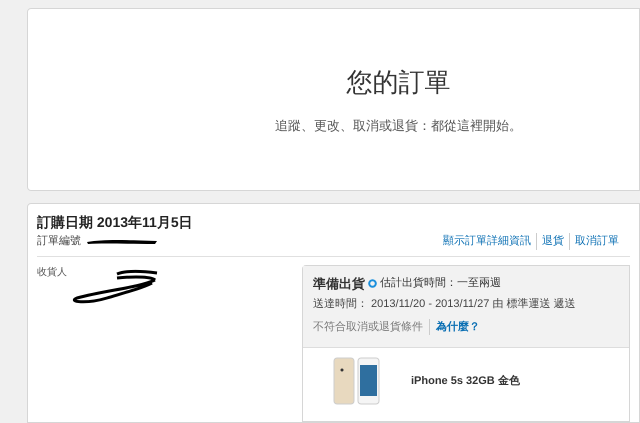 The width and height of the screenshot is (640, 423). What do you see at coordinates (440, 283) in the screenshot?
I see `shipping-estimate: 估計出貨時間：一至兩週` at bounding box center [440, 283].